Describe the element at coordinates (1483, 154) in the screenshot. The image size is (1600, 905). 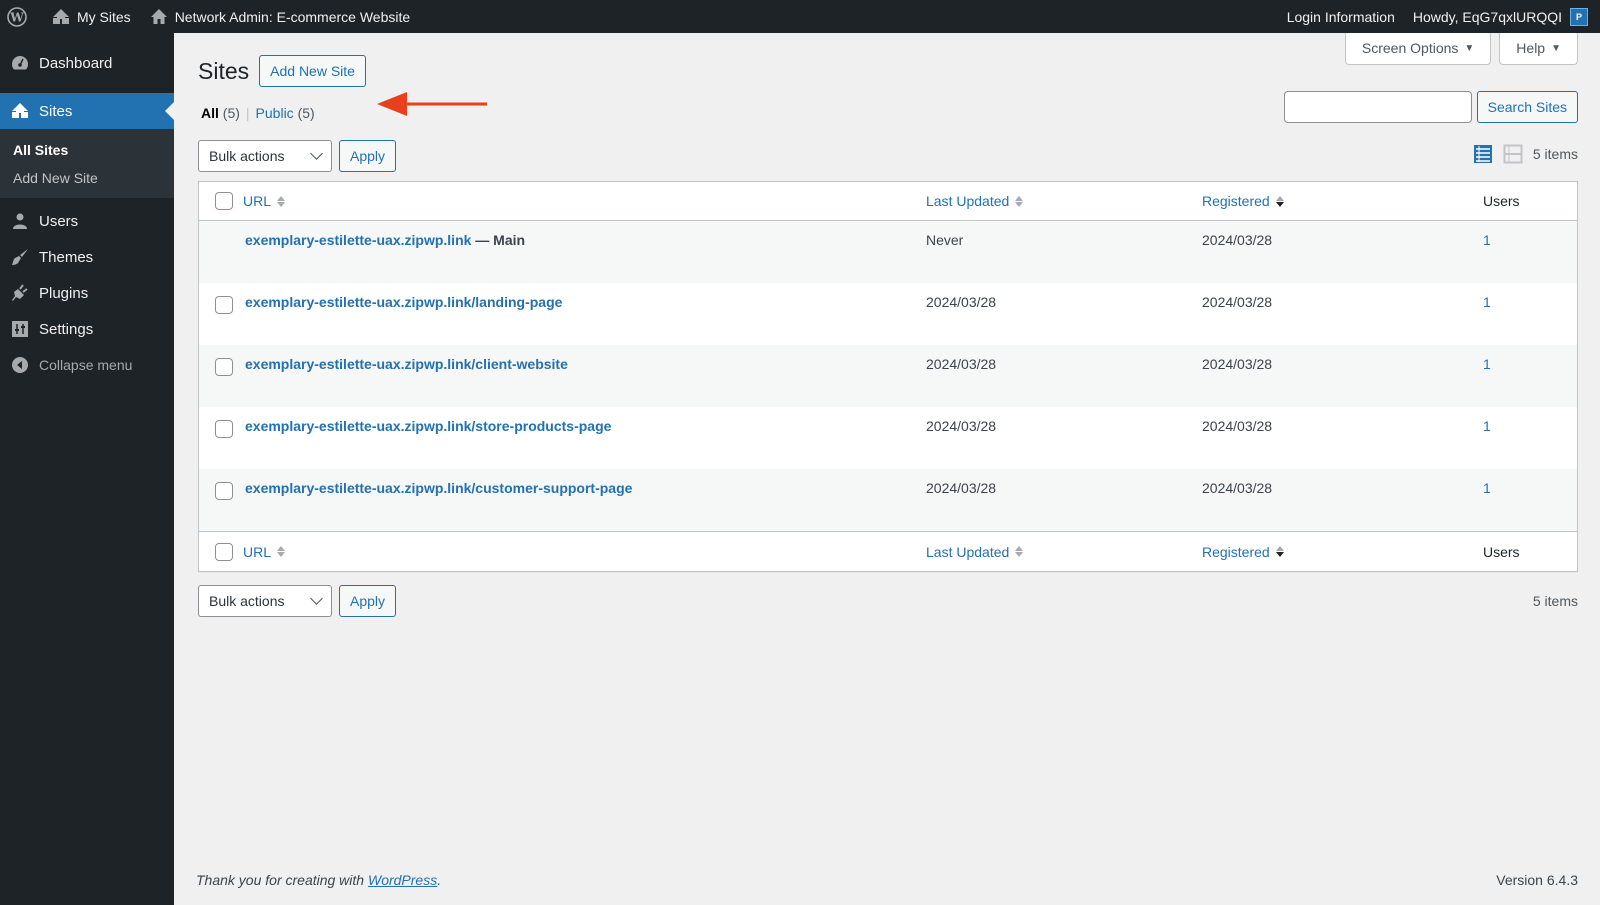
I see `list-view-icon` at that location.